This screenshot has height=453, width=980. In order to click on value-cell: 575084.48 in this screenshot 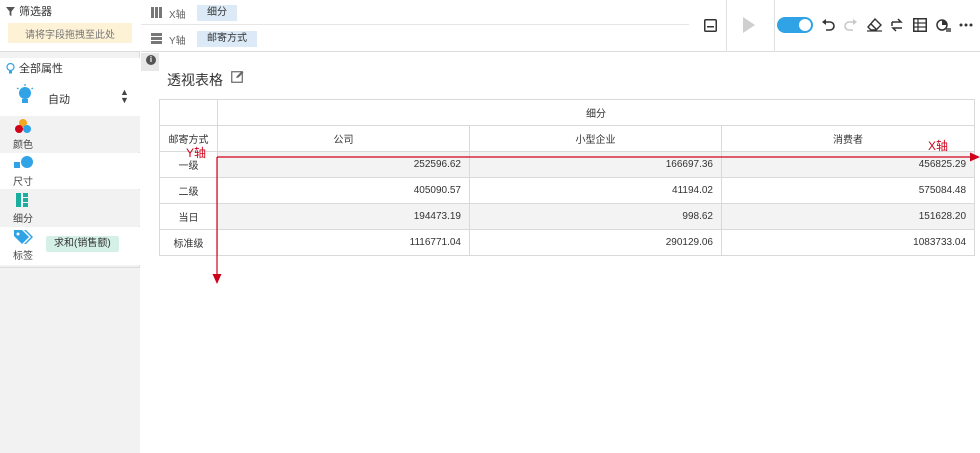, I will do `click(848, 190)`.